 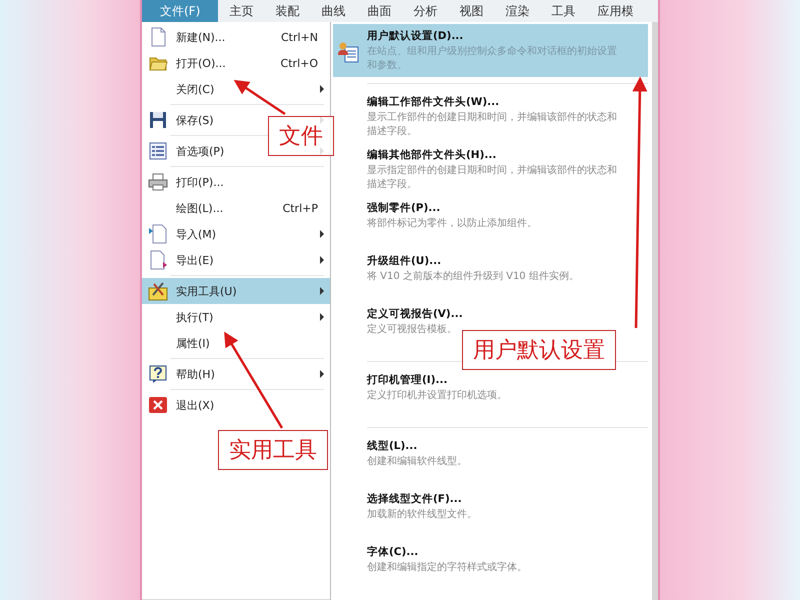 I want to click on command-item: 强制零件(P)... 将部件标记为零件，以防止添加组件。, so click(x=490, y=222).